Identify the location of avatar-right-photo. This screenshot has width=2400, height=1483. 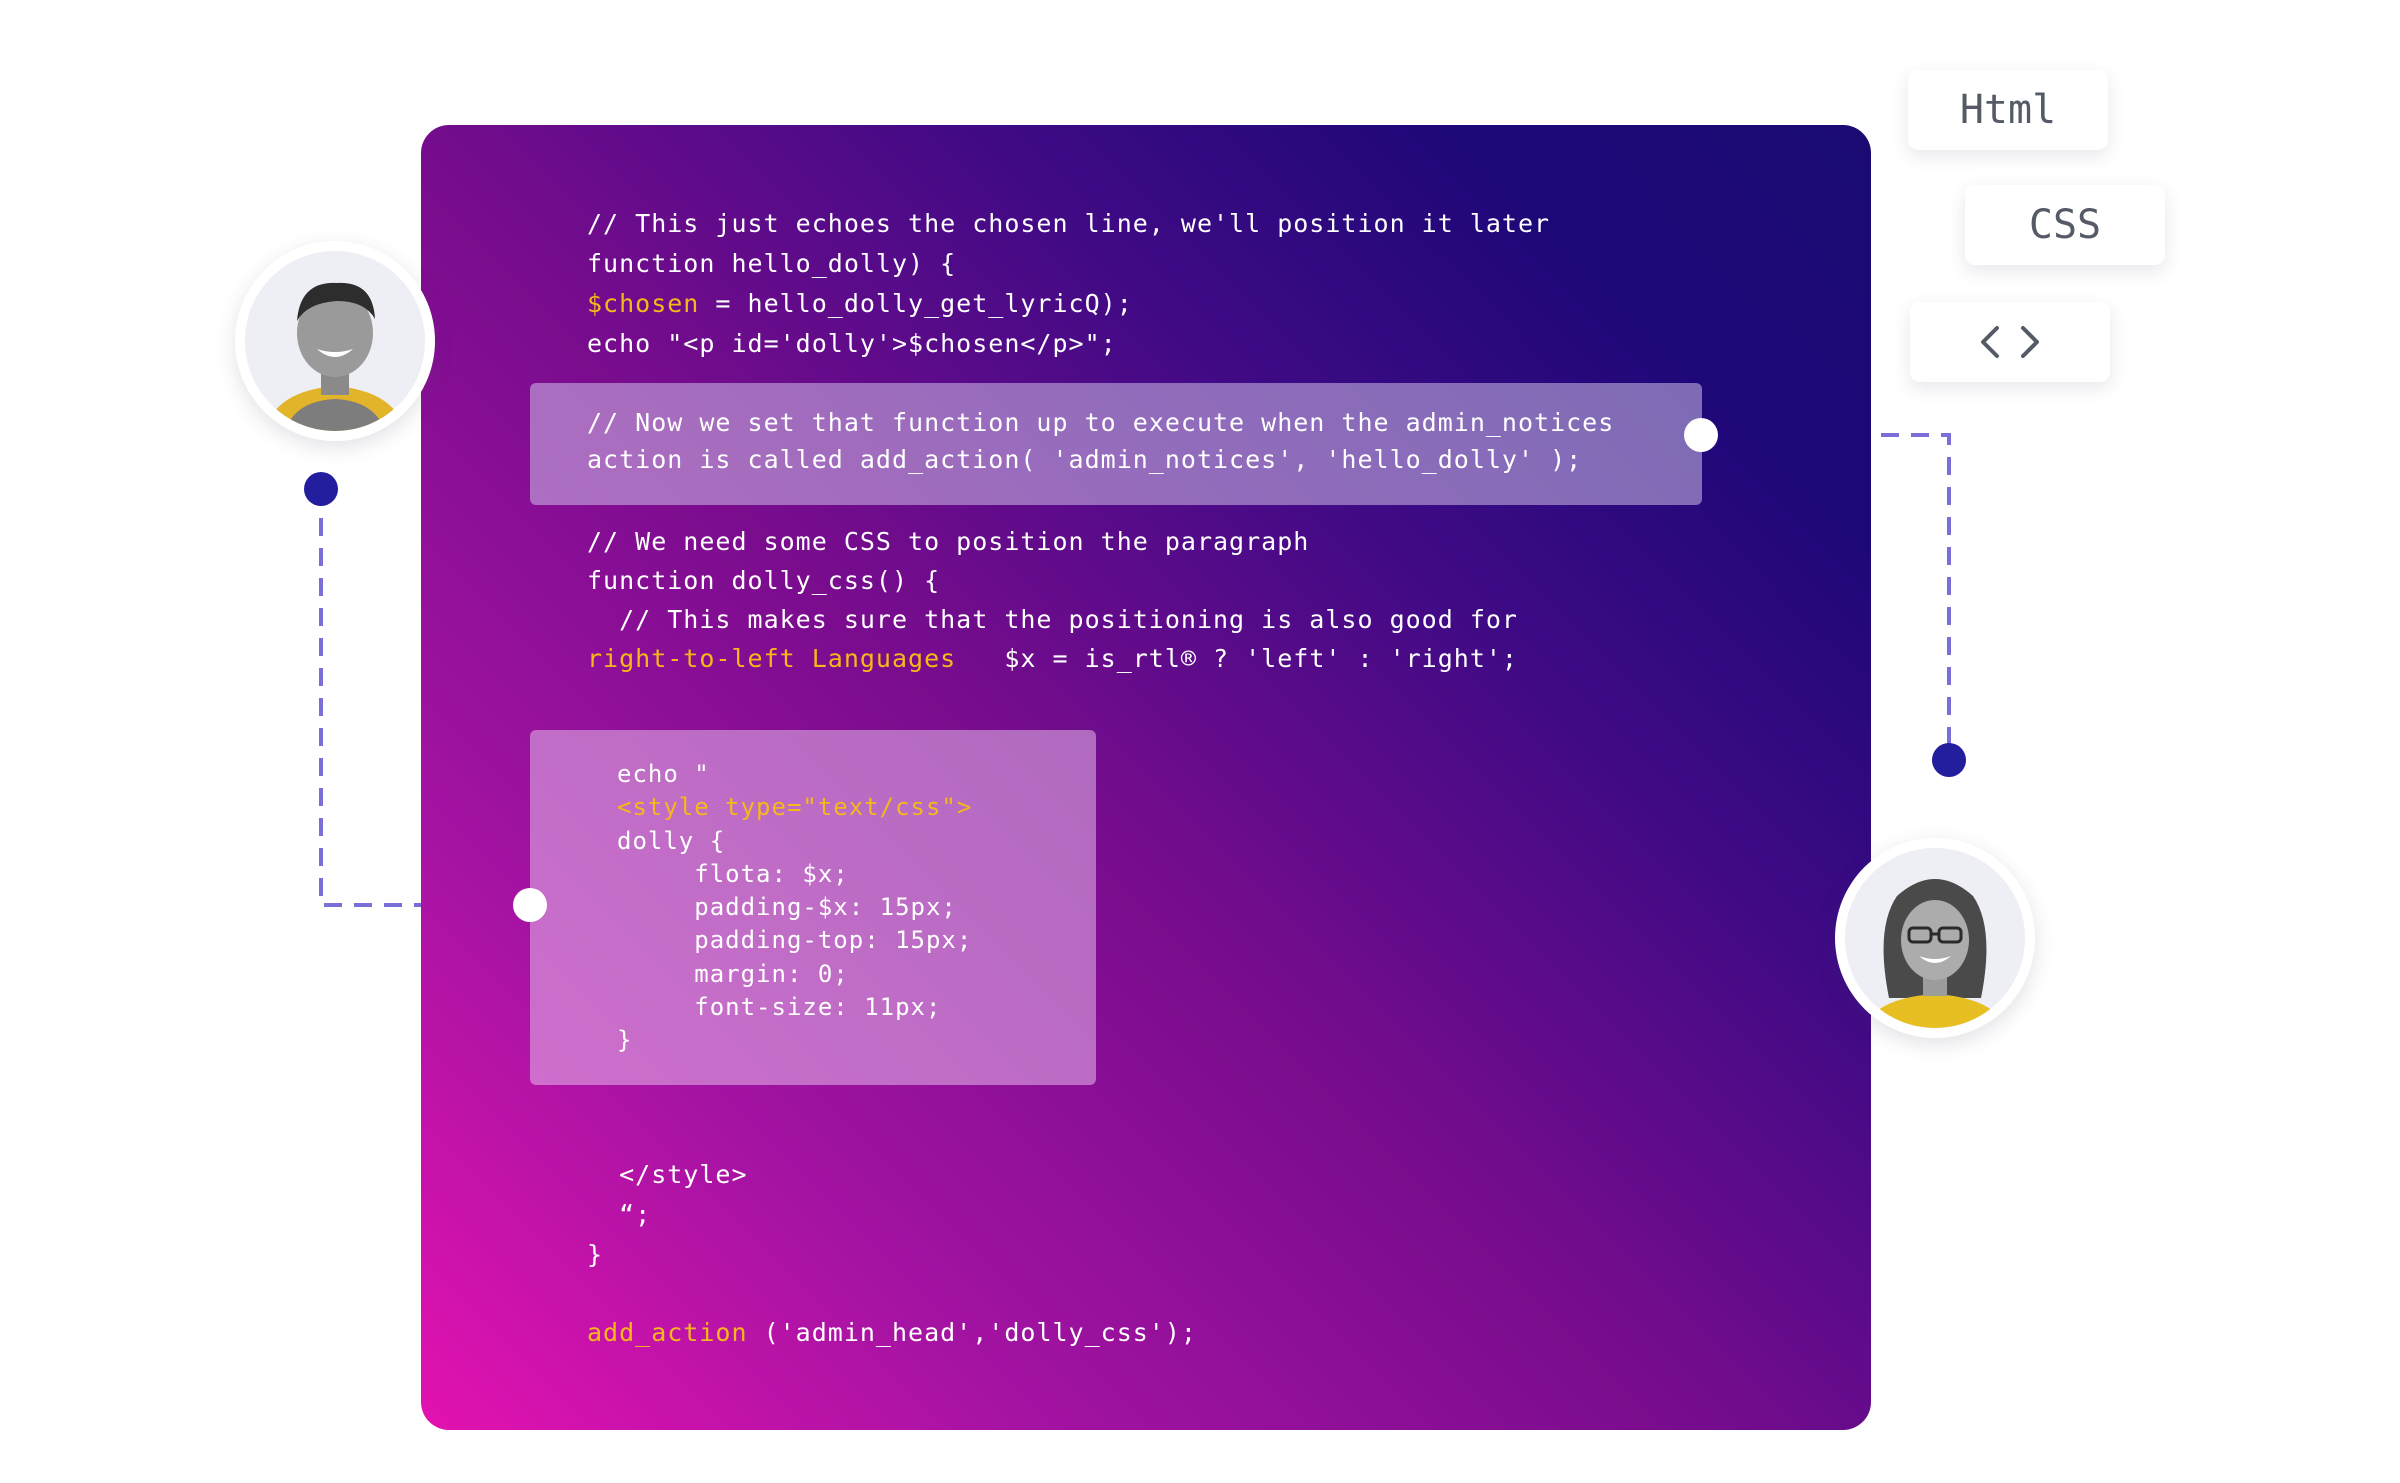
(1935, 938).